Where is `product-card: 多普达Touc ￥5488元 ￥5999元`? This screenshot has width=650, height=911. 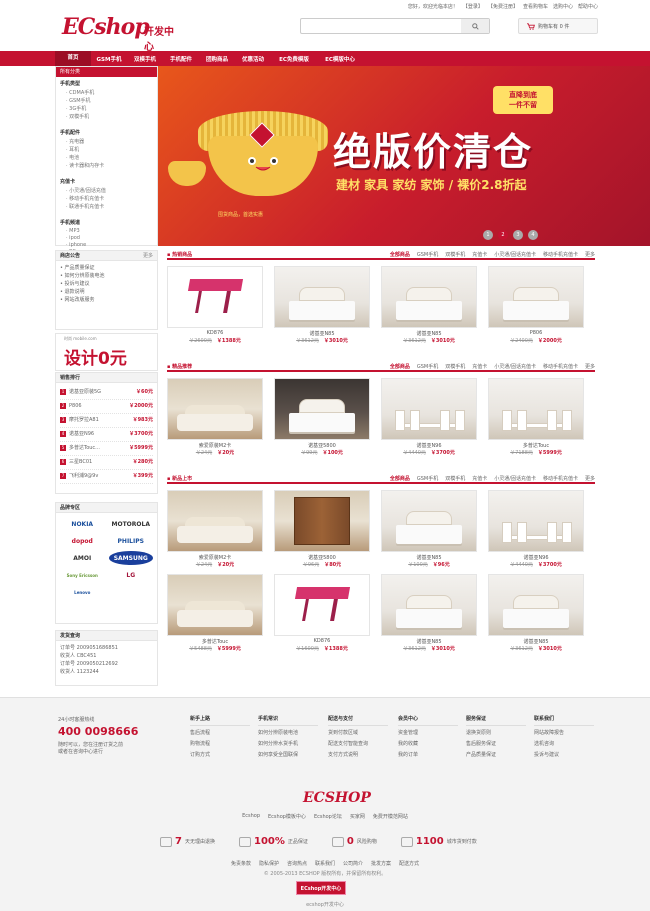
product-card: 多普达Touc ￥5488元 ￥5999元 is located at coordinates (215, 613).